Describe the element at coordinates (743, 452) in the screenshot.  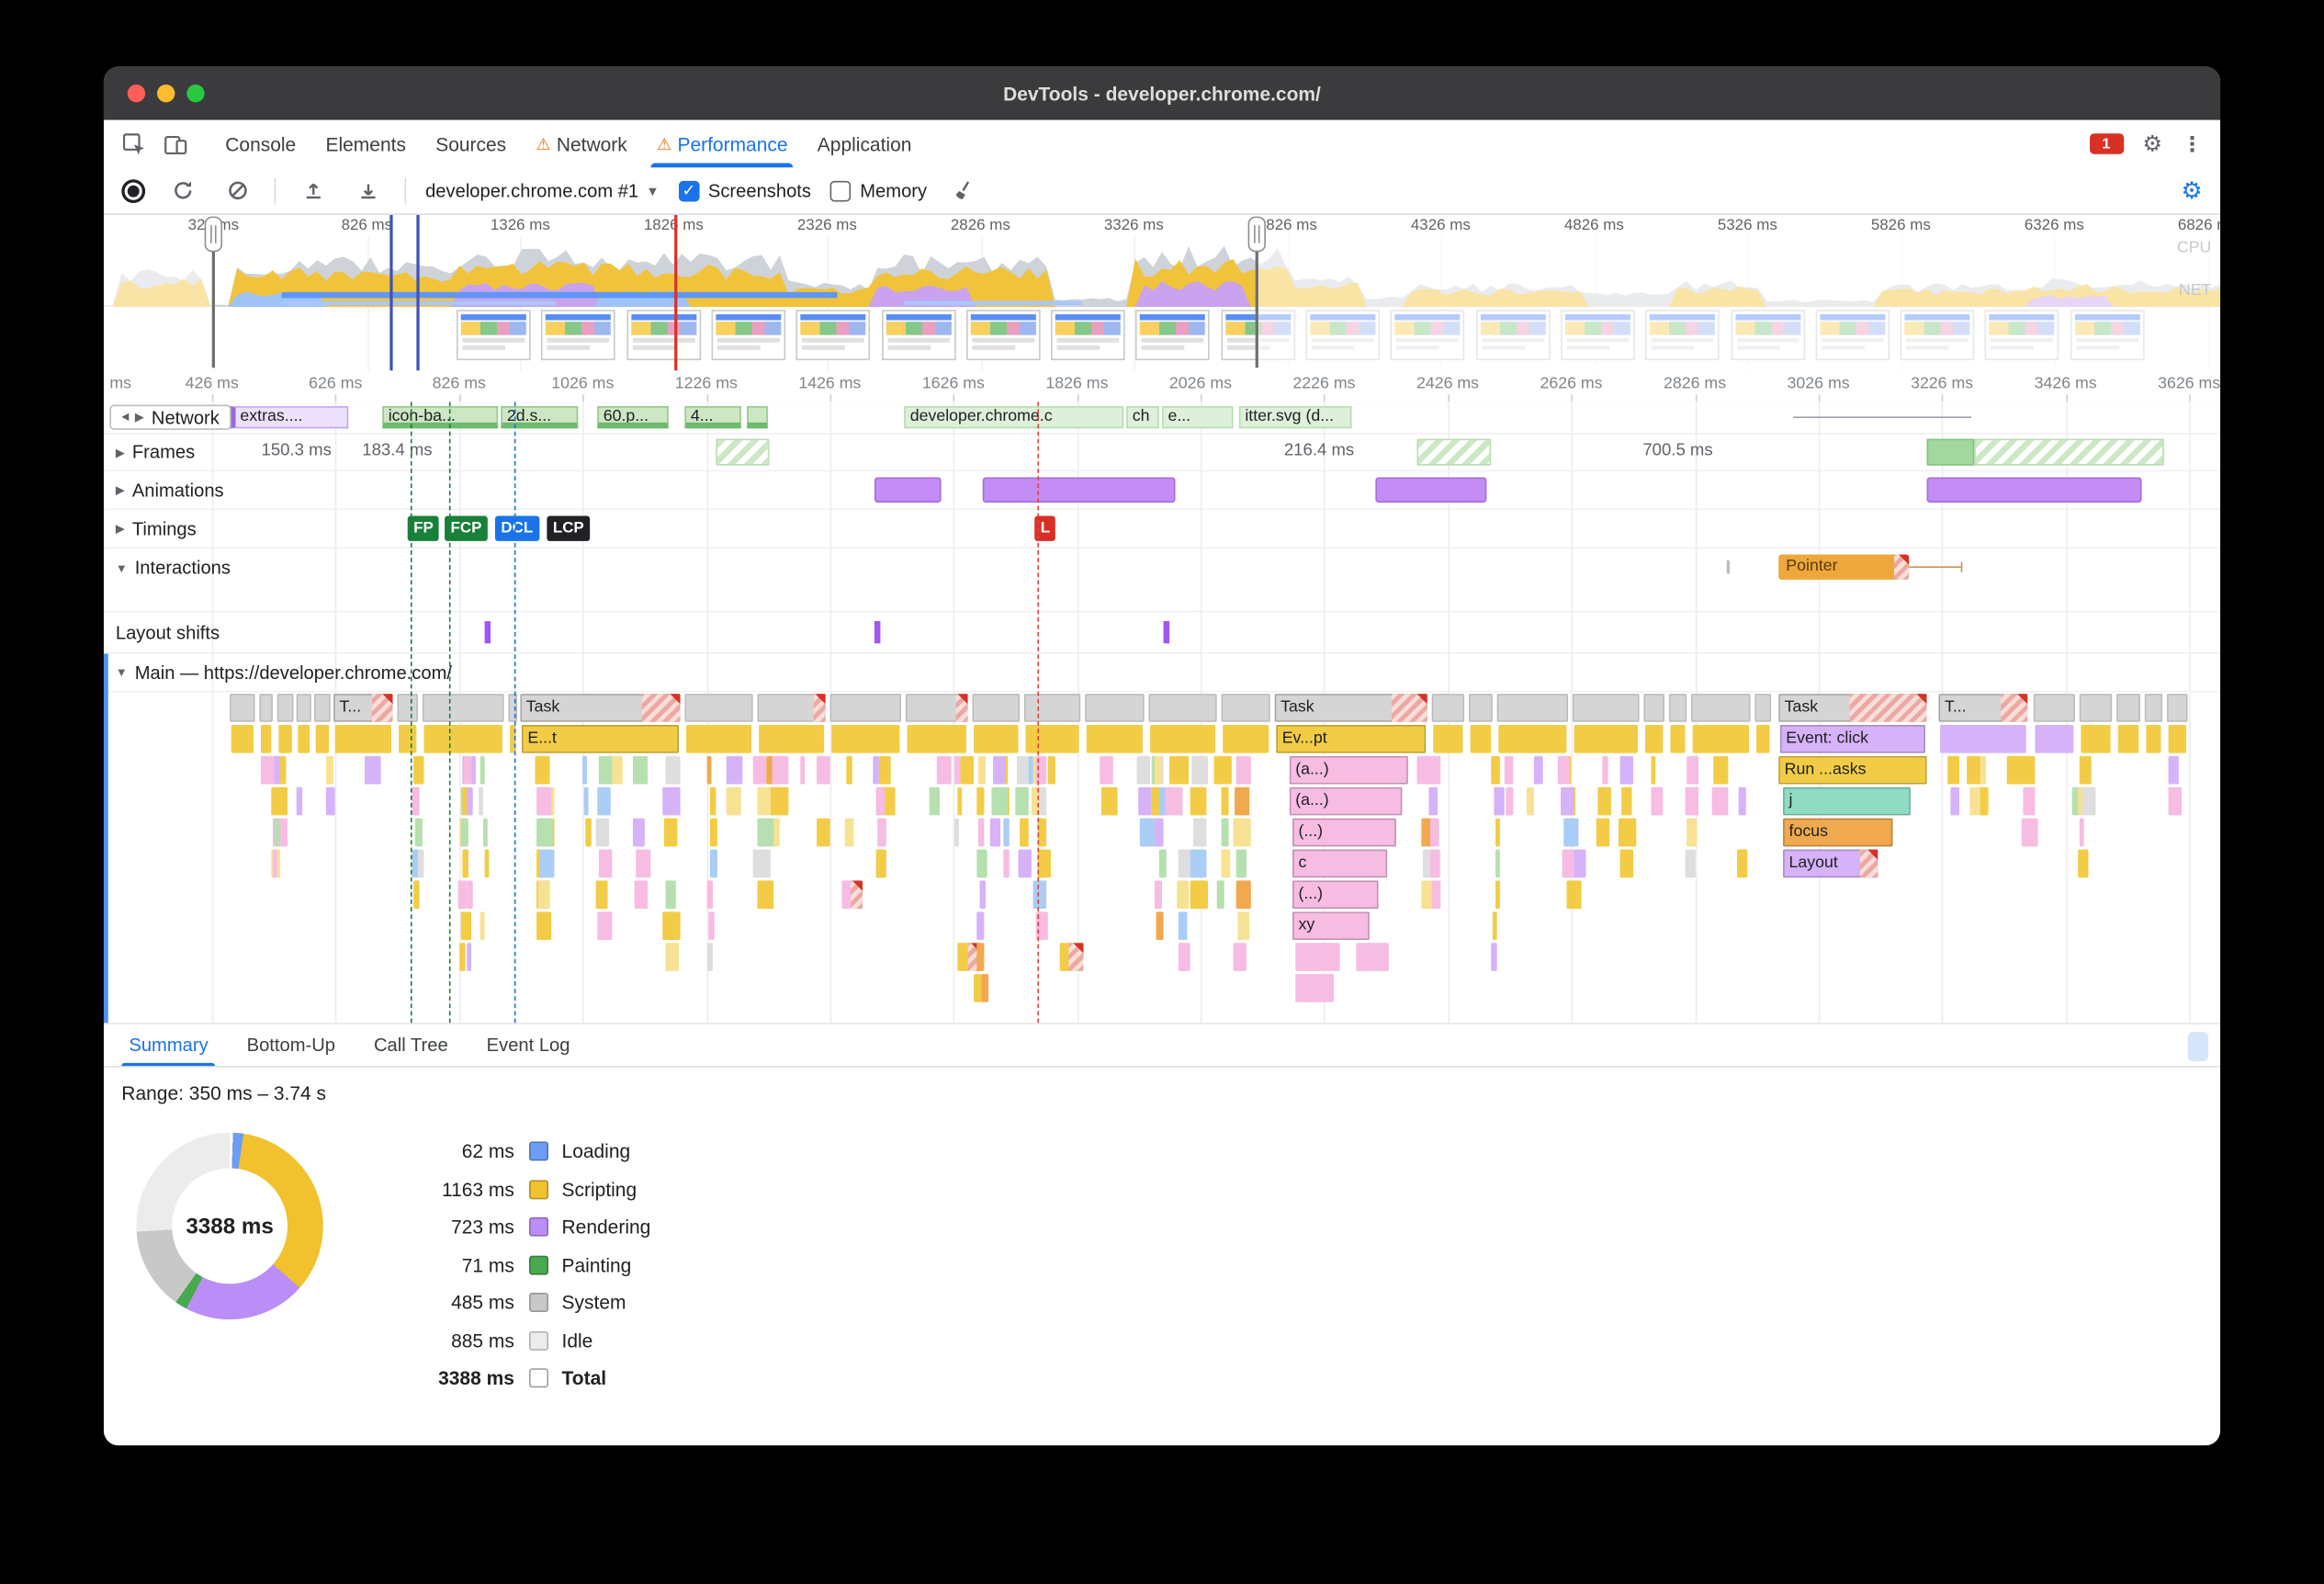
I see `frame-segment` at that location.